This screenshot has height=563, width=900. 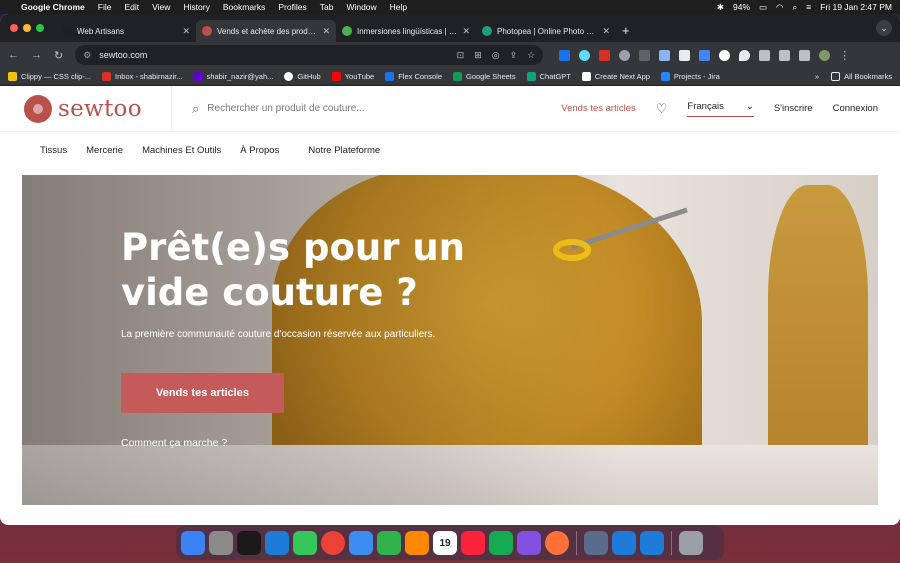 I want to click on shield-icon, so click(x=685, y=55).